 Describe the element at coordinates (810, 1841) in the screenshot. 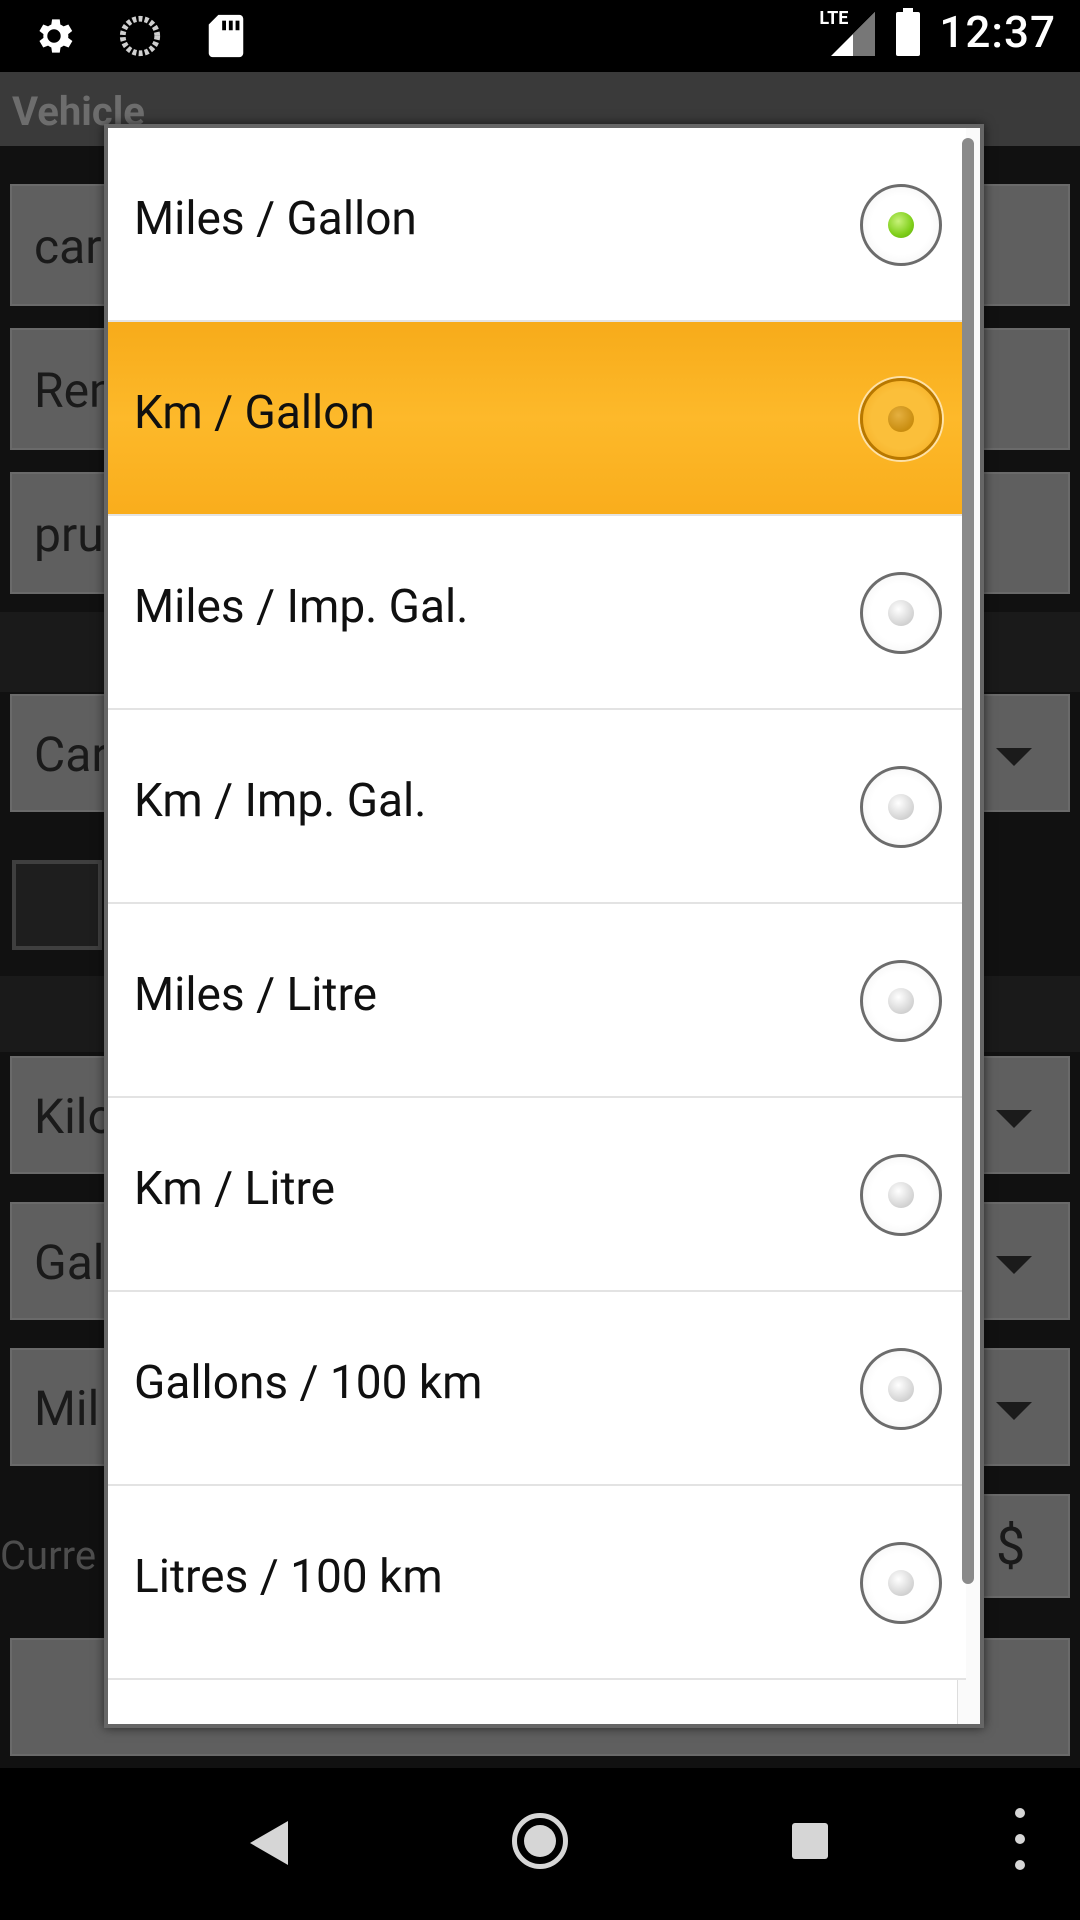

I see `recents-icon` at that location.